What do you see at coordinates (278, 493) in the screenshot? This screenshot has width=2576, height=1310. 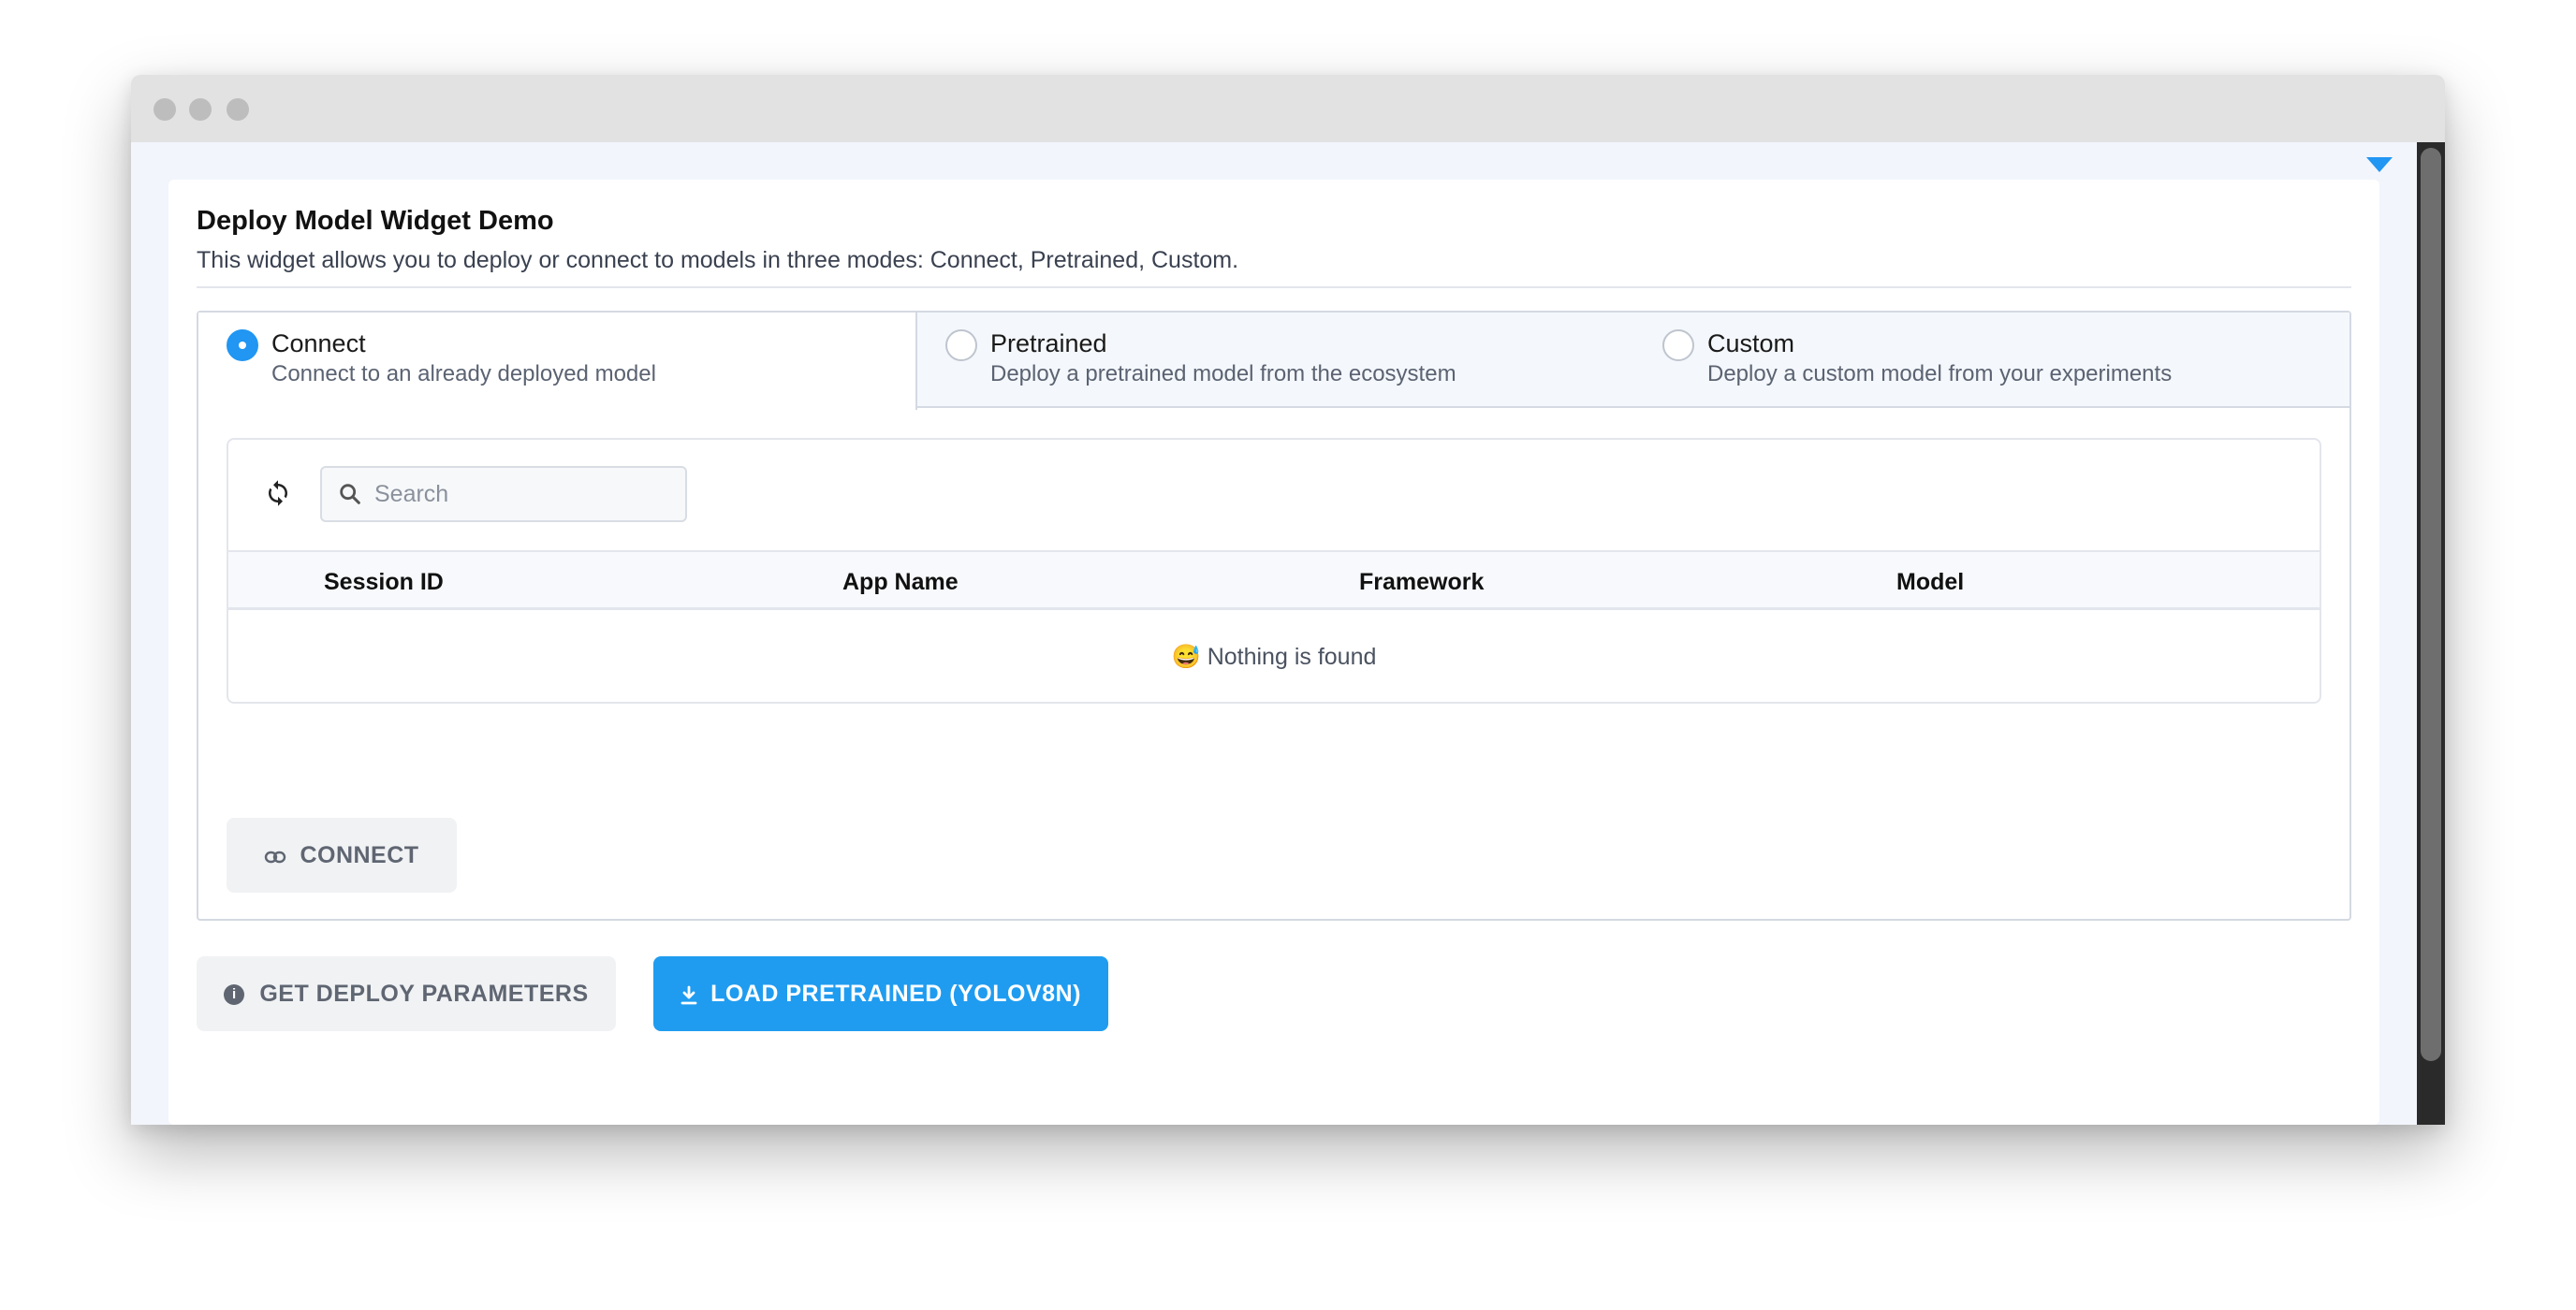 I see `refresh-icon` at bounding box center [278, 493].